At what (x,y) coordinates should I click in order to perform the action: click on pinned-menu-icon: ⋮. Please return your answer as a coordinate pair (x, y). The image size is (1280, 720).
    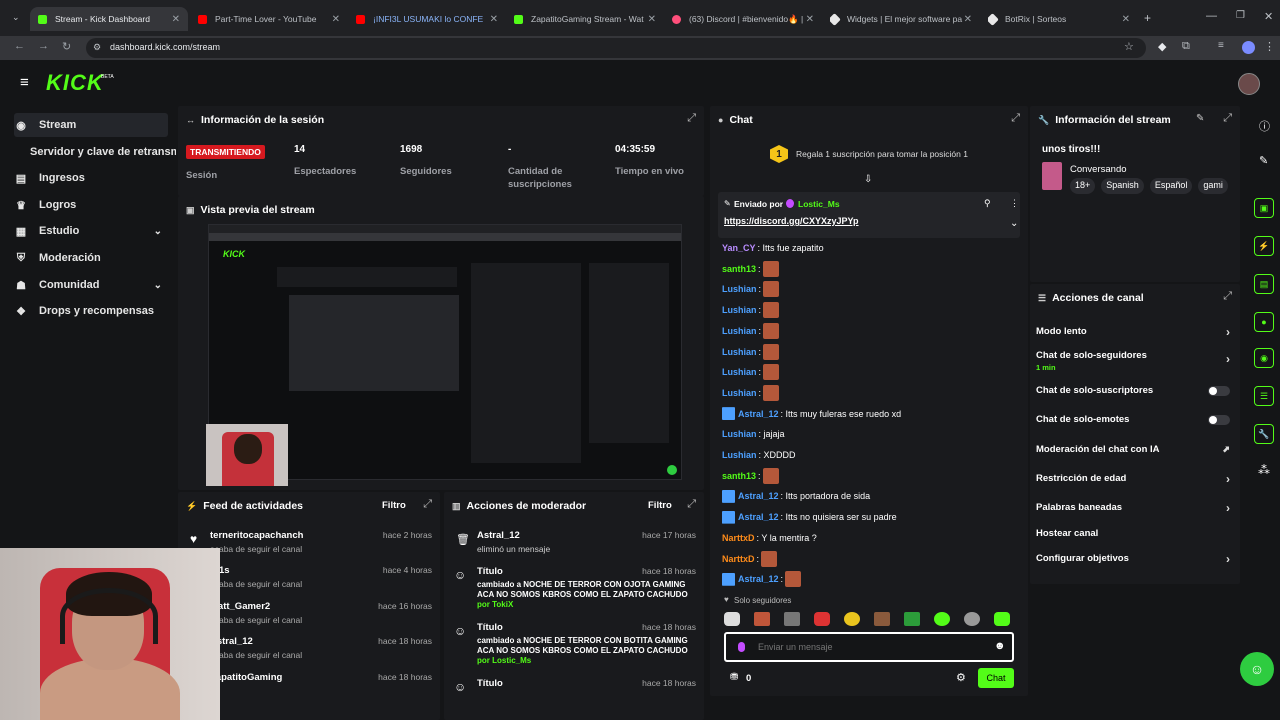
    Looking at the image, I should click on (1014, 203).